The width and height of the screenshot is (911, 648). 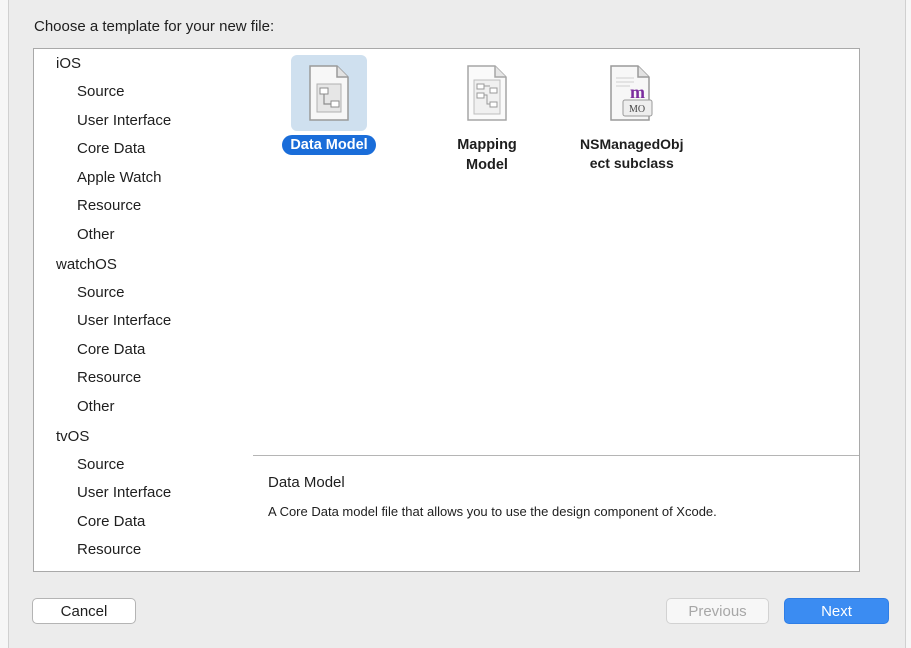 I want to click on sidebar-platform-ios: iOS, so click(x=143, y=63).